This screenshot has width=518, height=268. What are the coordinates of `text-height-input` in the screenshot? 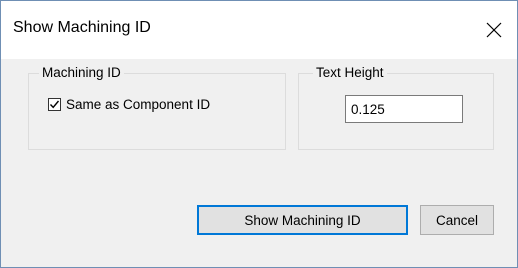 It's located at (404, 109).